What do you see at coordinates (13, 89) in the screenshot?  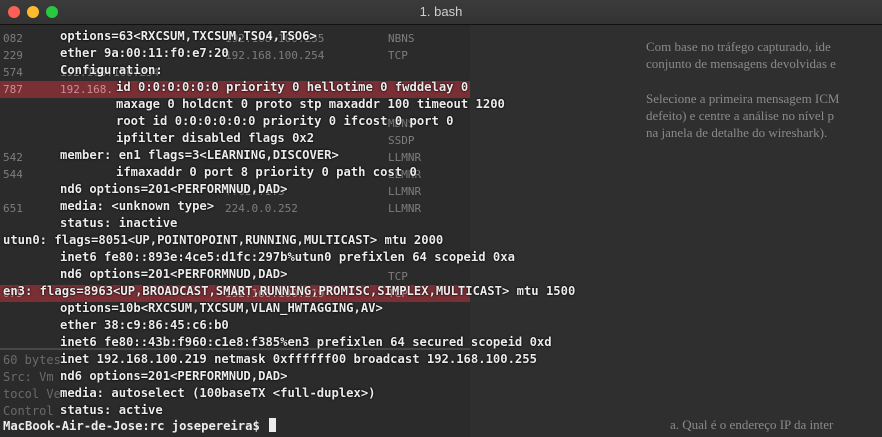 I see `packet-no: 787` at bounding box center [13, 89].